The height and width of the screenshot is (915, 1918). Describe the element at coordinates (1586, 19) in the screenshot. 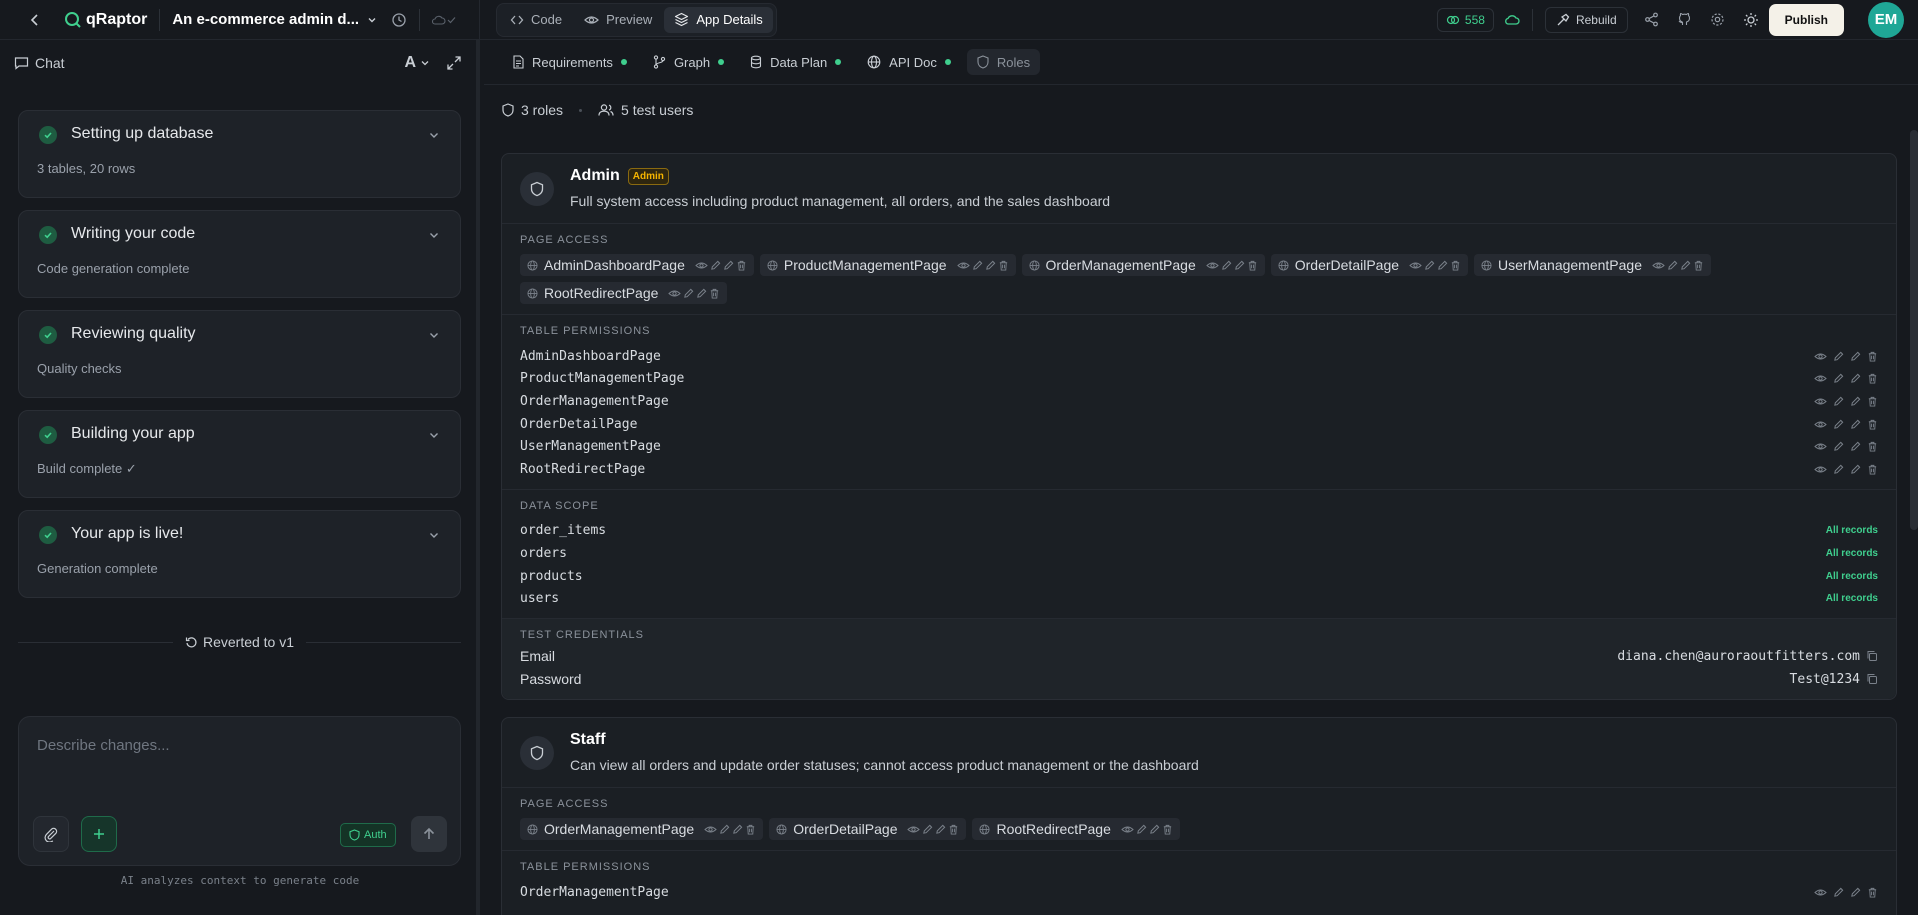

I see `rebuild-button: Rebuild` at that location.